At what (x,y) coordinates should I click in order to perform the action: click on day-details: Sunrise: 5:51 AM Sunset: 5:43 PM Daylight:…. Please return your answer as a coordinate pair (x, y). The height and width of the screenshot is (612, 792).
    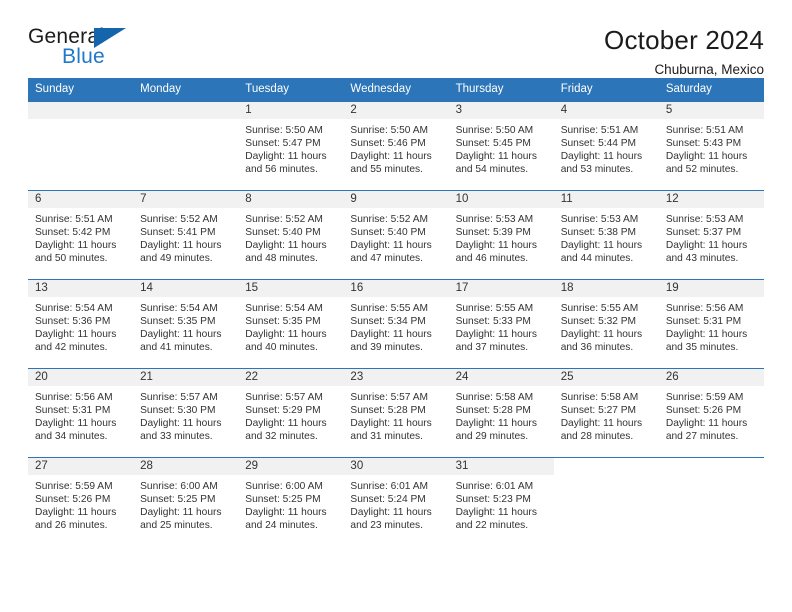
    Looking at the image, I should click on (711, 148).